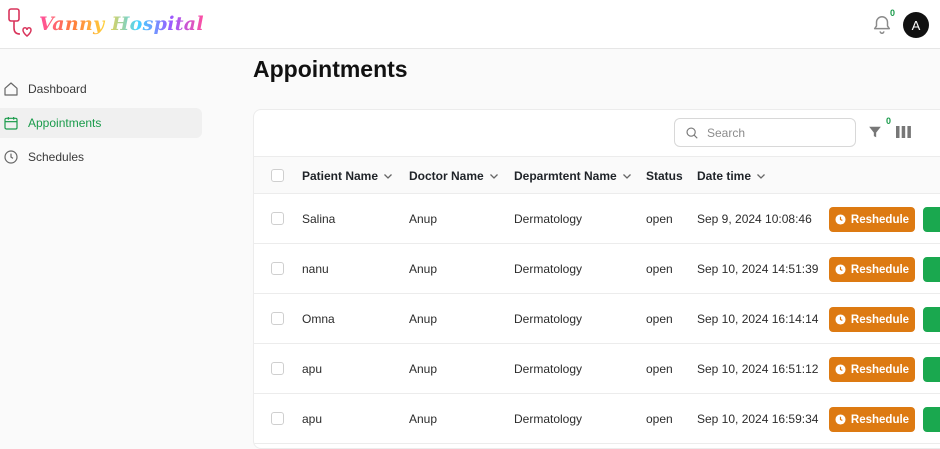 Image resolution: width=940 pixels, height=449 pixels. Describe the element at coordinates (57, 89) in the screenshot. I see `sidebar-item-label: Dashboard` at that location.